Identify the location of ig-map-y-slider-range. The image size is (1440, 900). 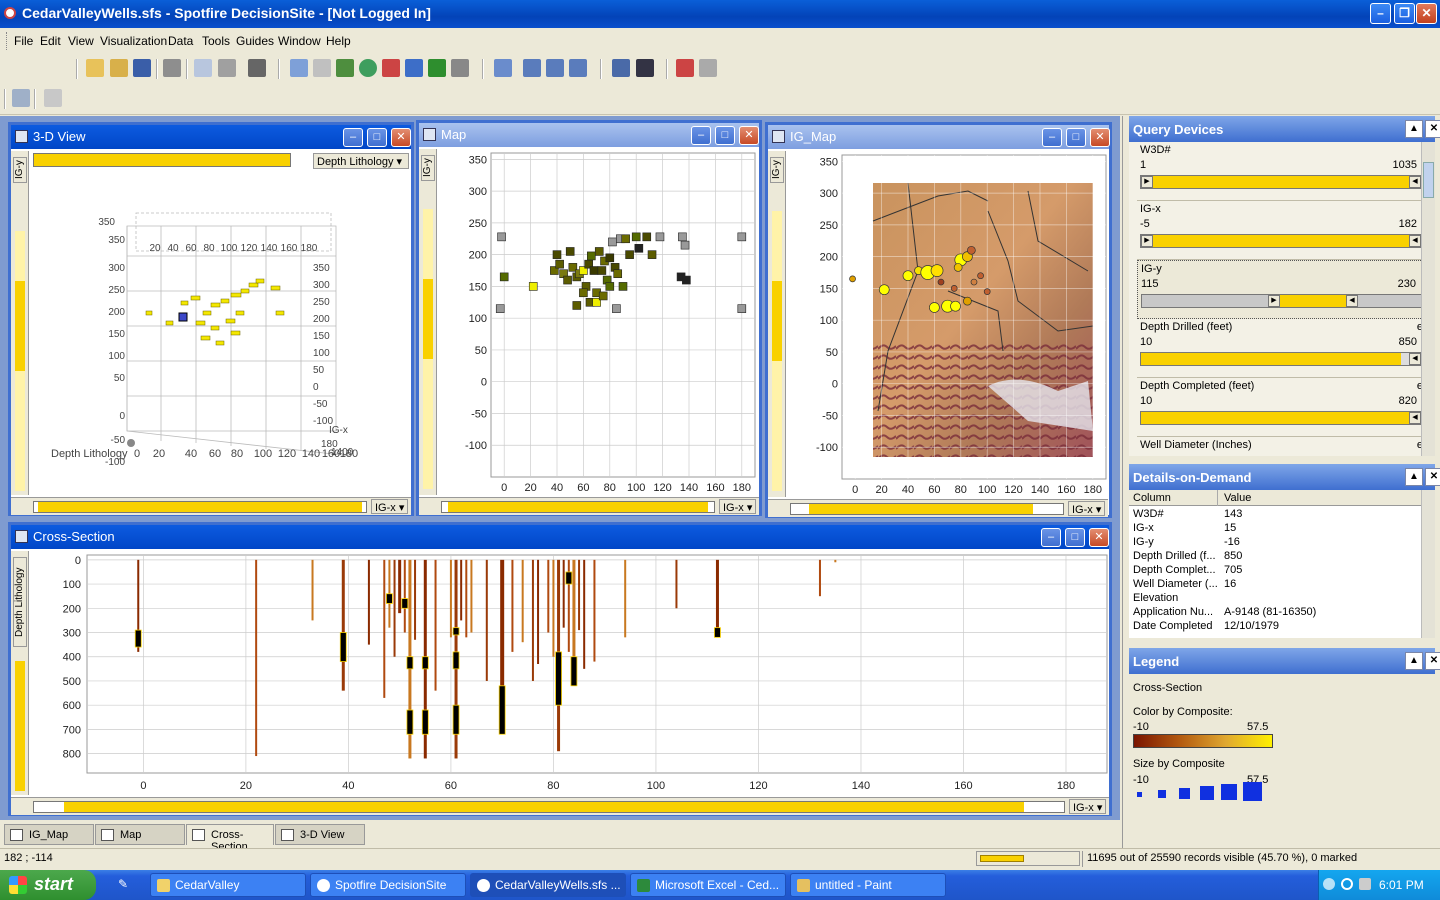
(777, 321).